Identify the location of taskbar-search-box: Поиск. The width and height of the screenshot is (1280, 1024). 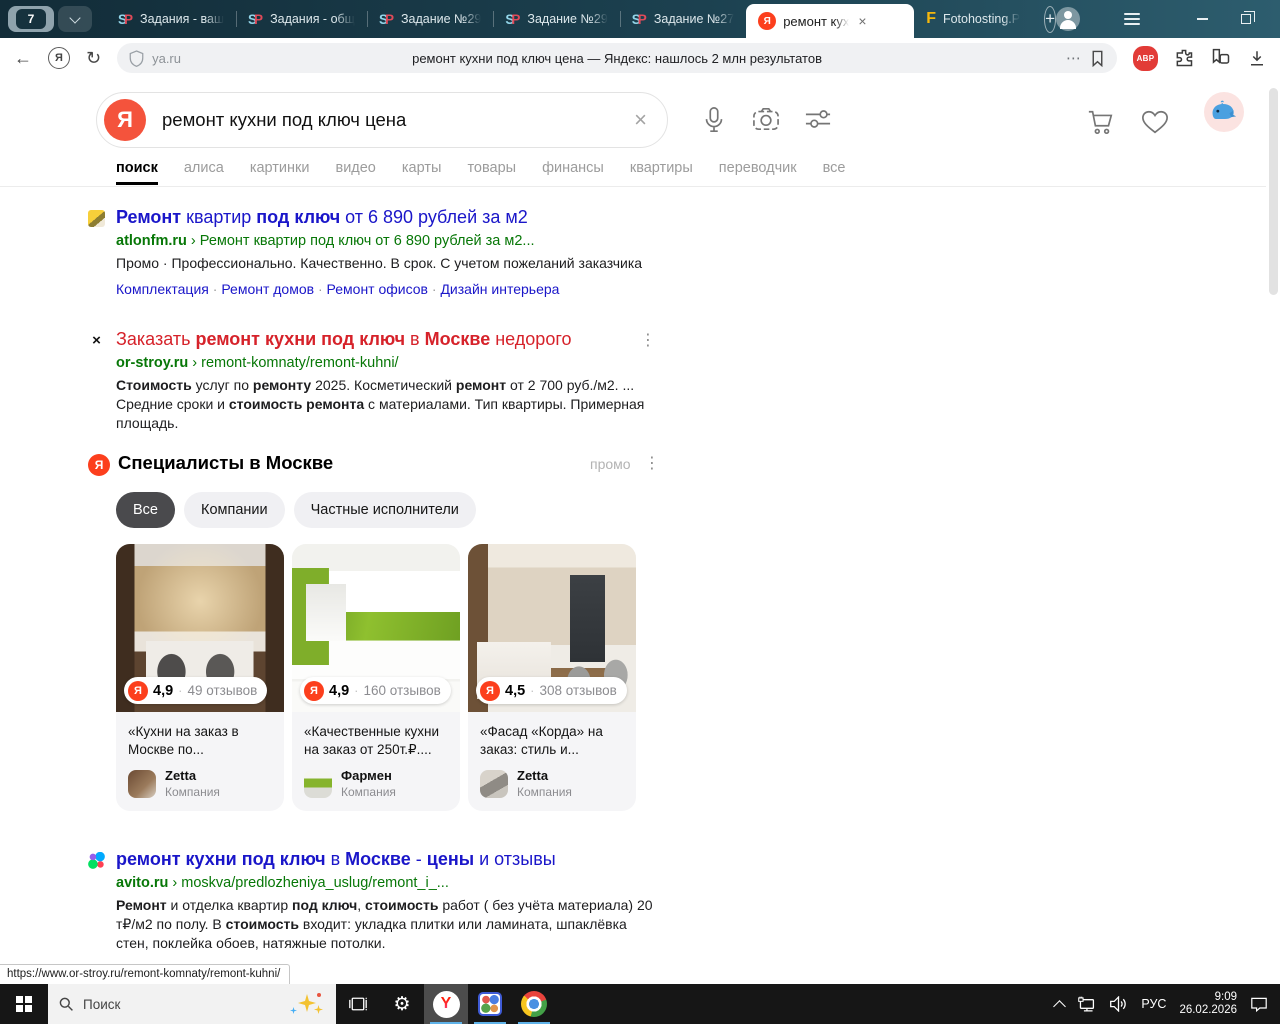
(192, 1004).